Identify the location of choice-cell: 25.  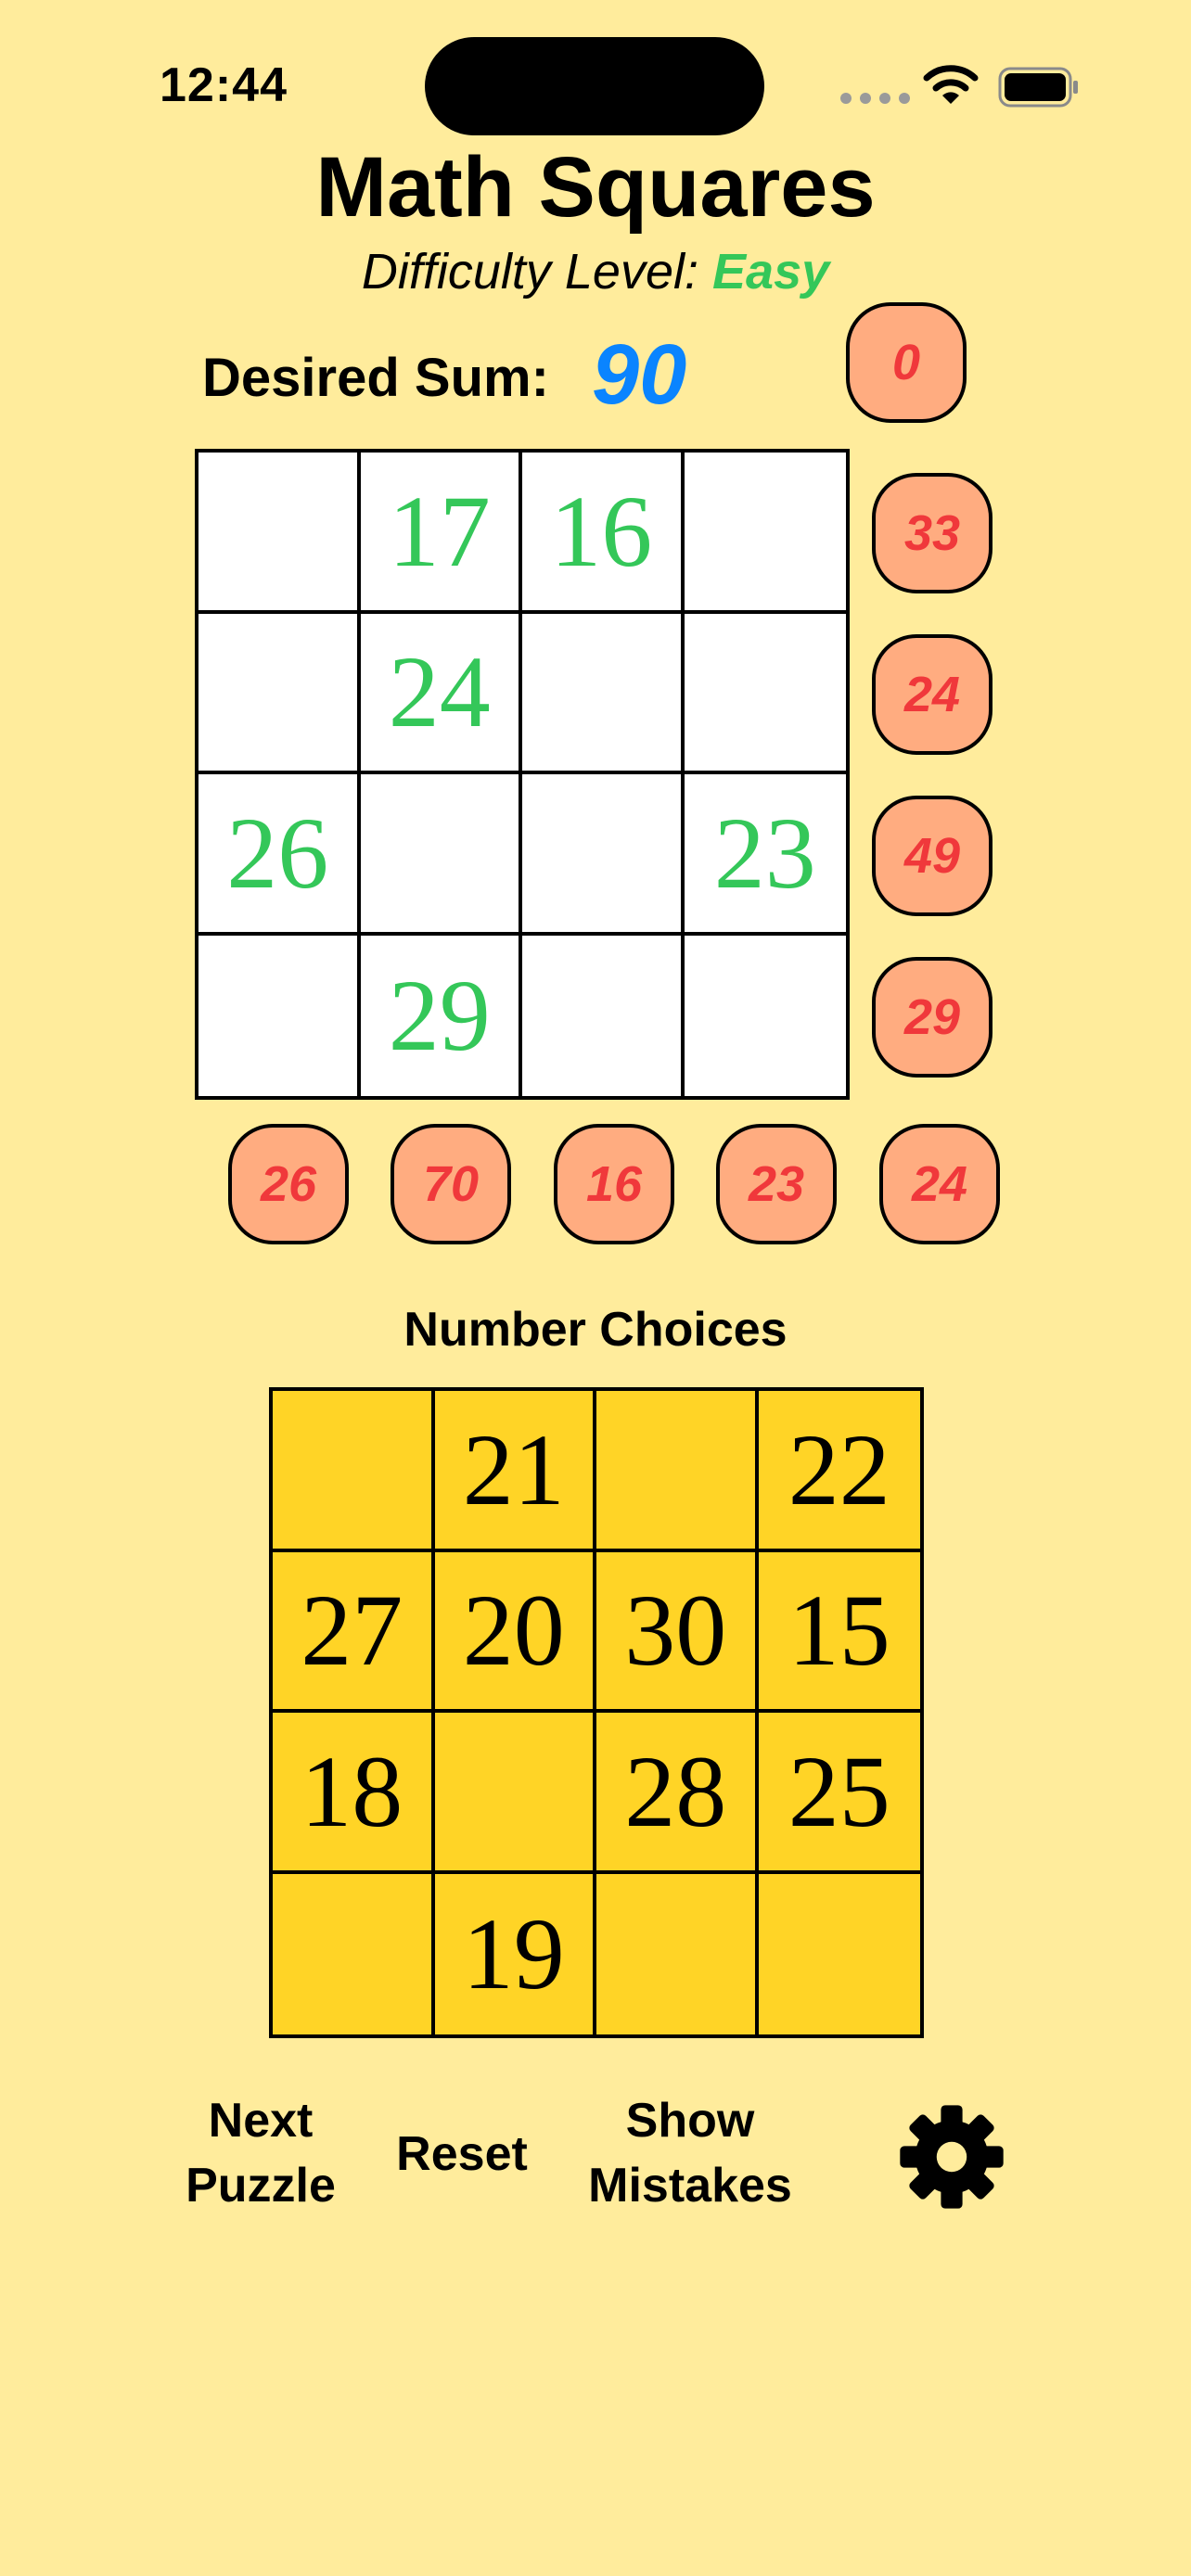
(839, 1793).